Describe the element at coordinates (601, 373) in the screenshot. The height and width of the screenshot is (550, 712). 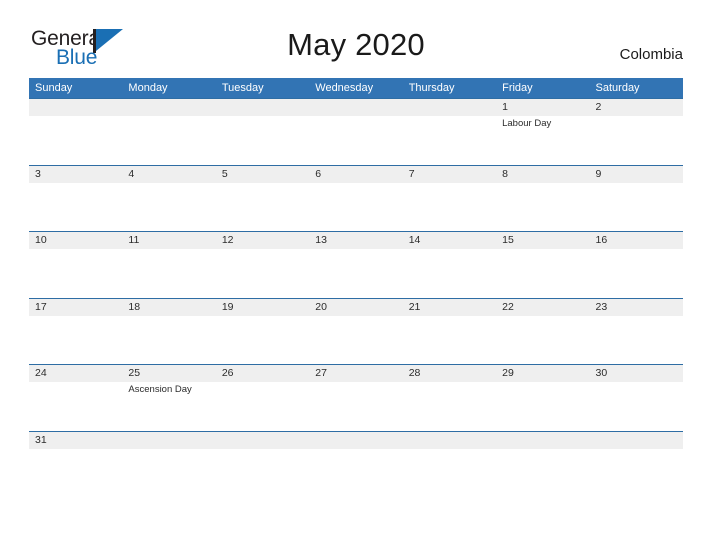
I see `day-number: 30` at that location.